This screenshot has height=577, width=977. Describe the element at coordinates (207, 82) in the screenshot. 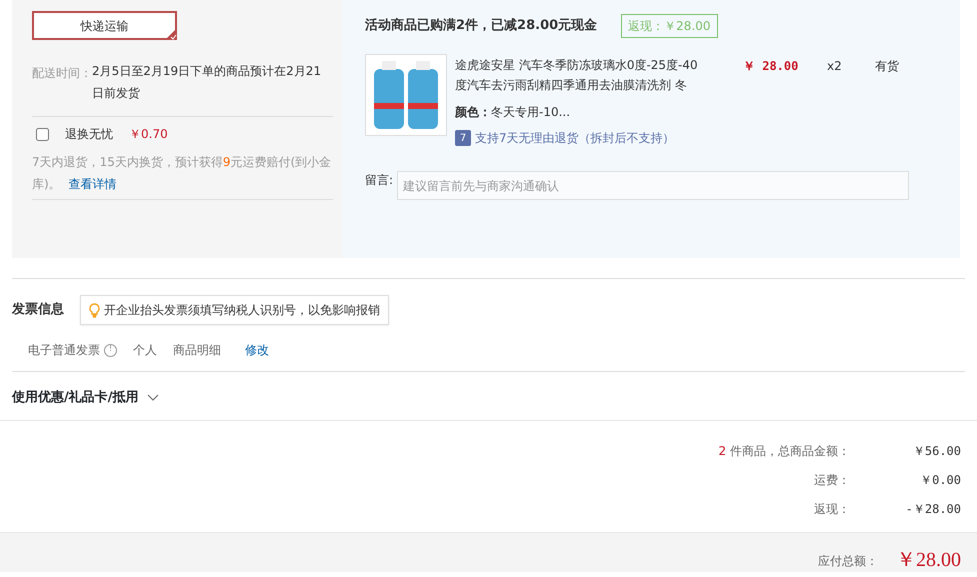

I see `delivery-time-text: 2月5日至2月19日下单的商品预计在2月21日前发货` at that location.